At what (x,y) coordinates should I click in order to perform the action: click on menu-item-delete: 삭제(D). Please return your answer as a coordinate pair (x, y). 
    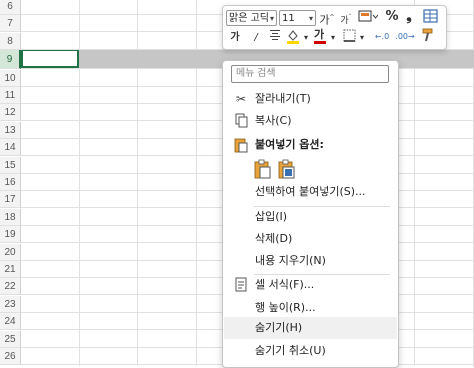
    Looking at the image, I should click on (310, 239).